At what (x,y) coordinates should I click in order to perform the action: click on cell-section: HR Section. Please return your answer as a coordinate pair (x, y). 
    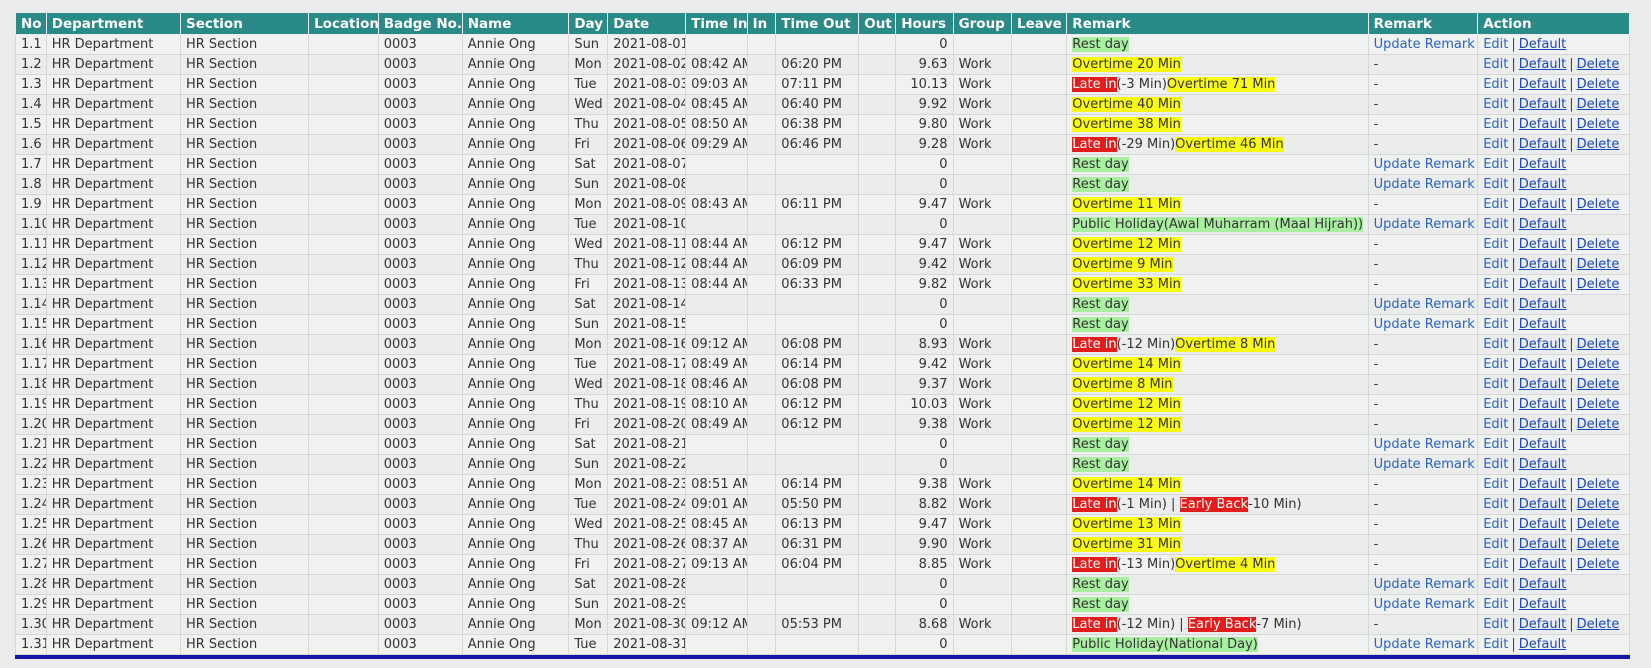
    Looking at the image, I should click on (244, 104).